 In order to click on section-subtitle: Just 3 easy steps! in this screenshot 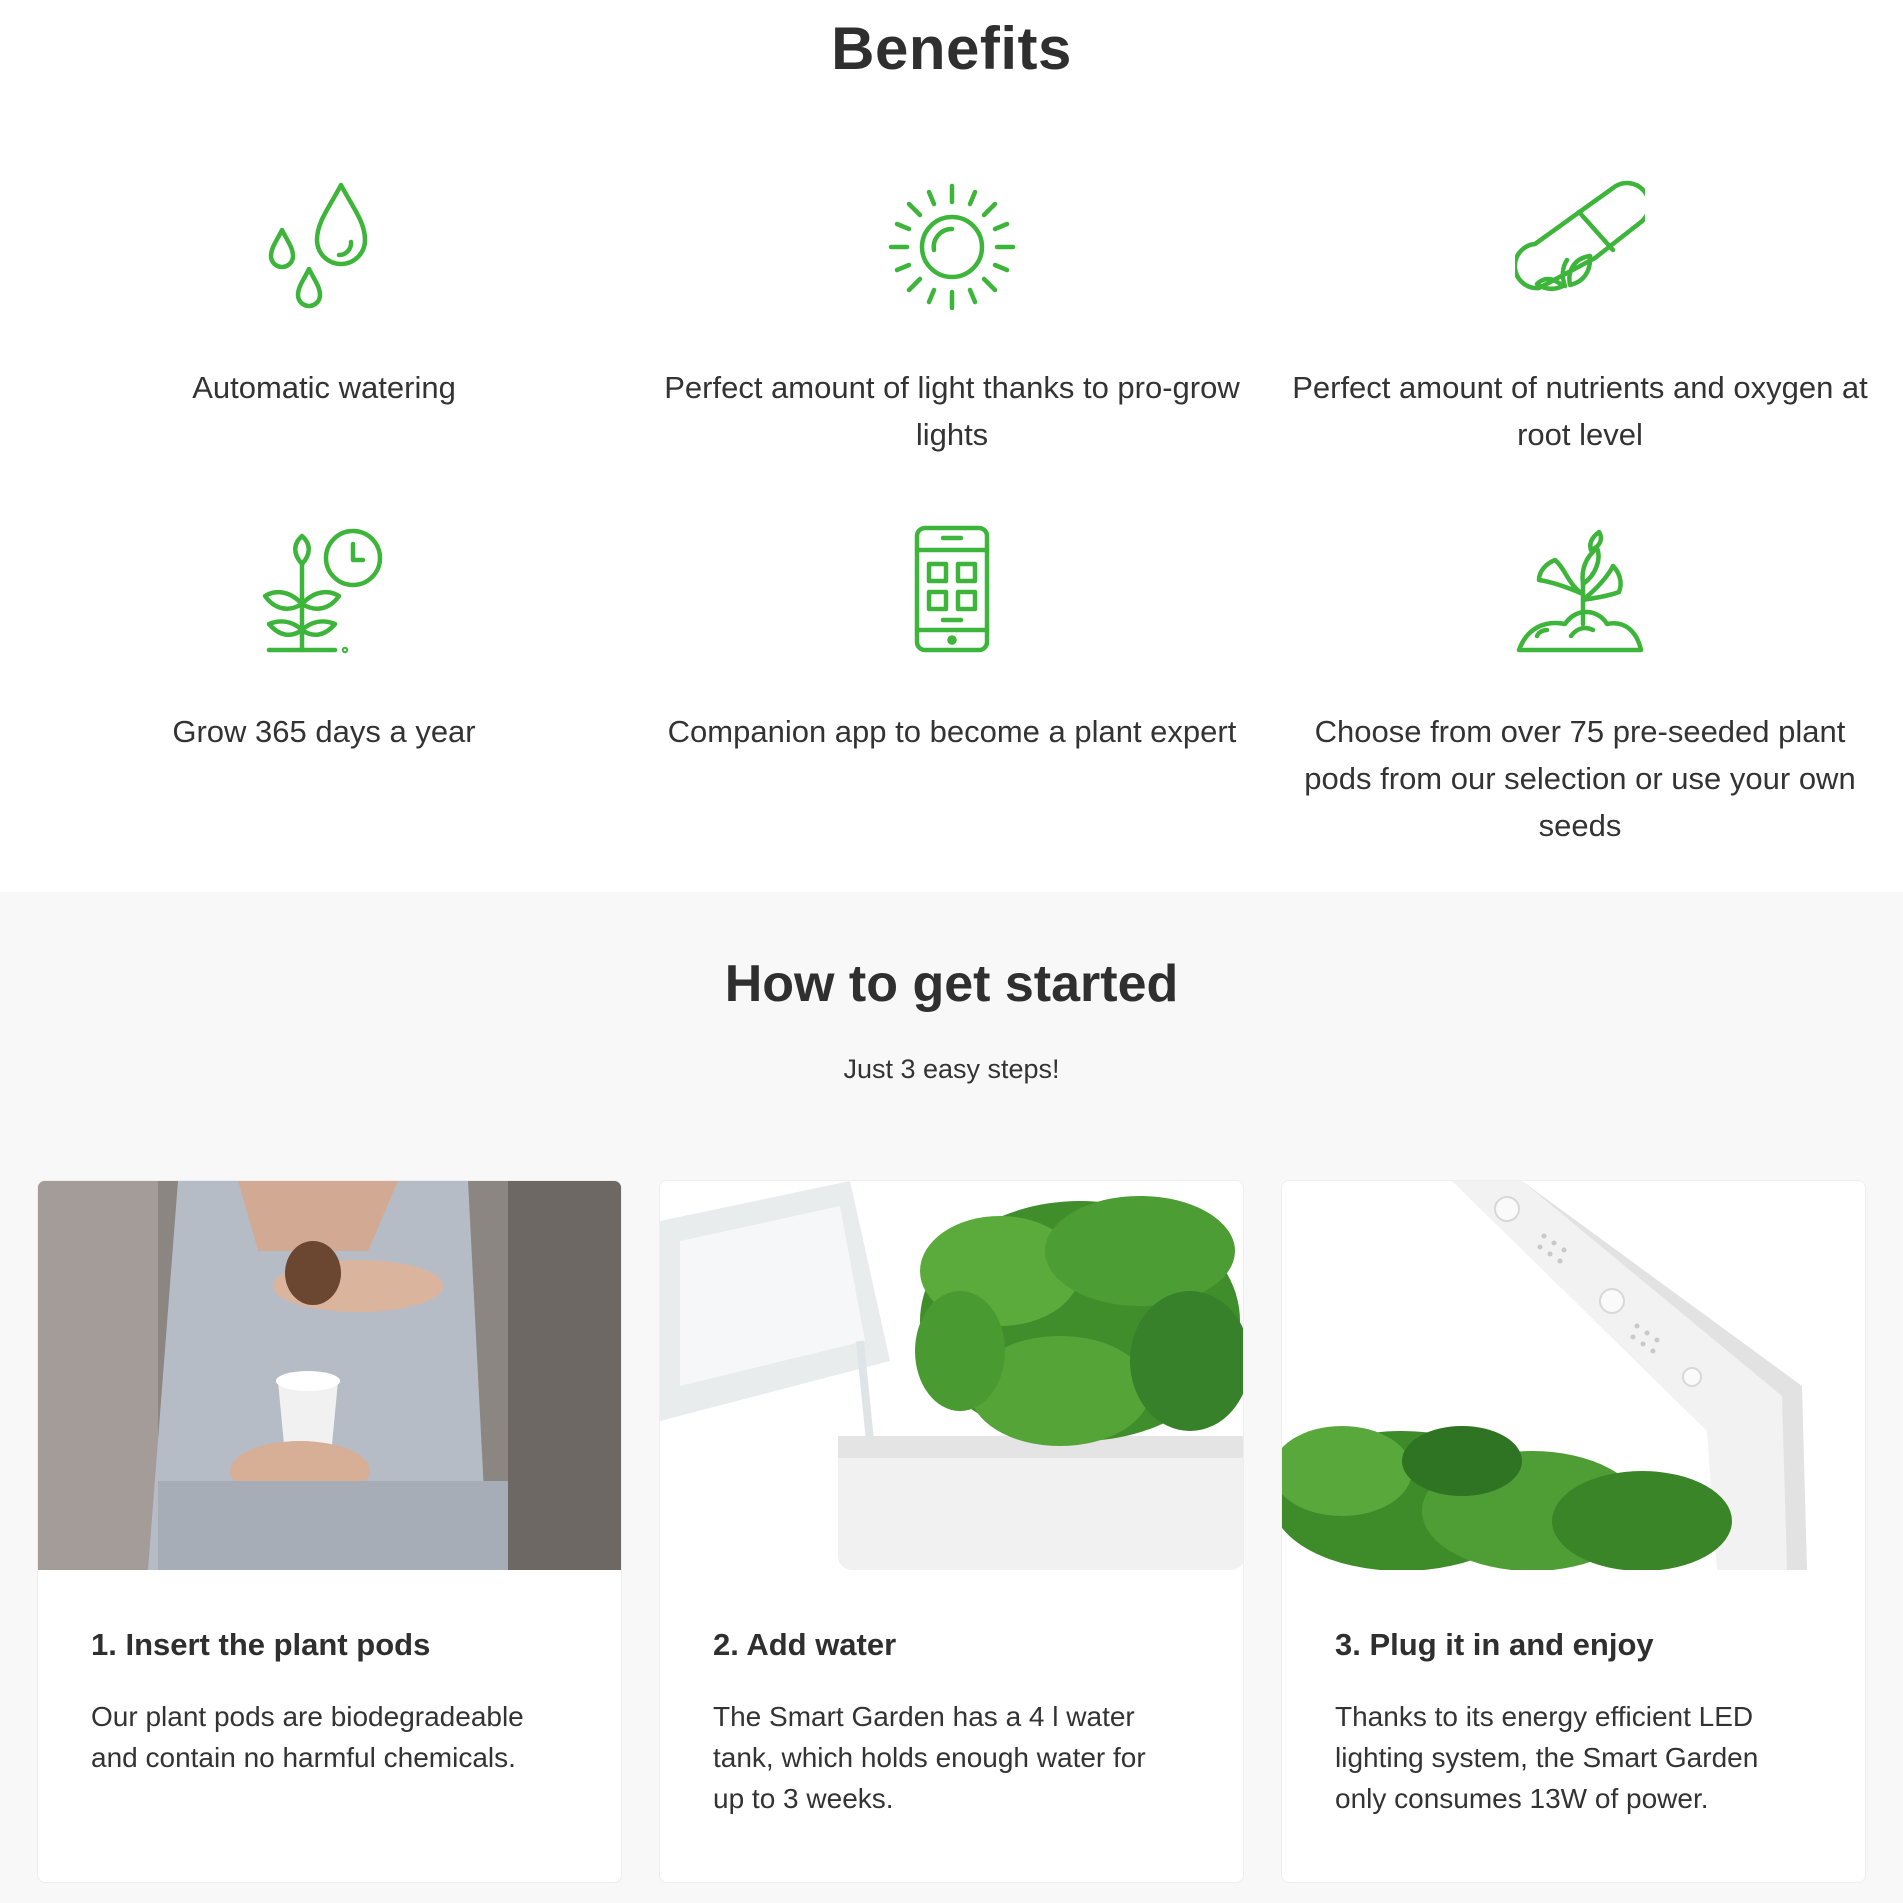, I will do `click(951, 1069)`.